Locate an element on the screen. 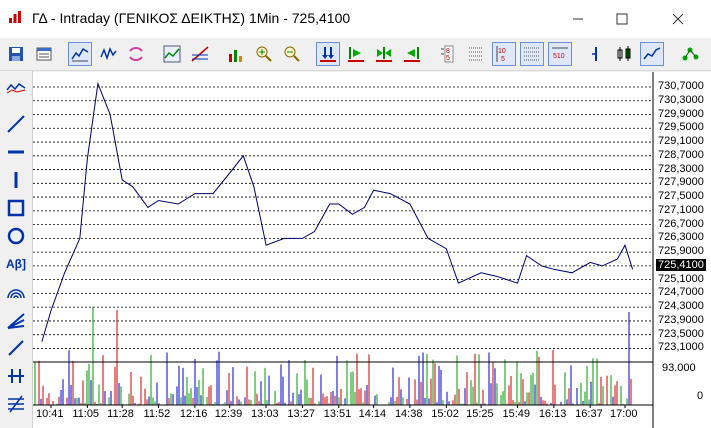 The image size is (711, 428). bar-button is located at coordinates (596, 54).